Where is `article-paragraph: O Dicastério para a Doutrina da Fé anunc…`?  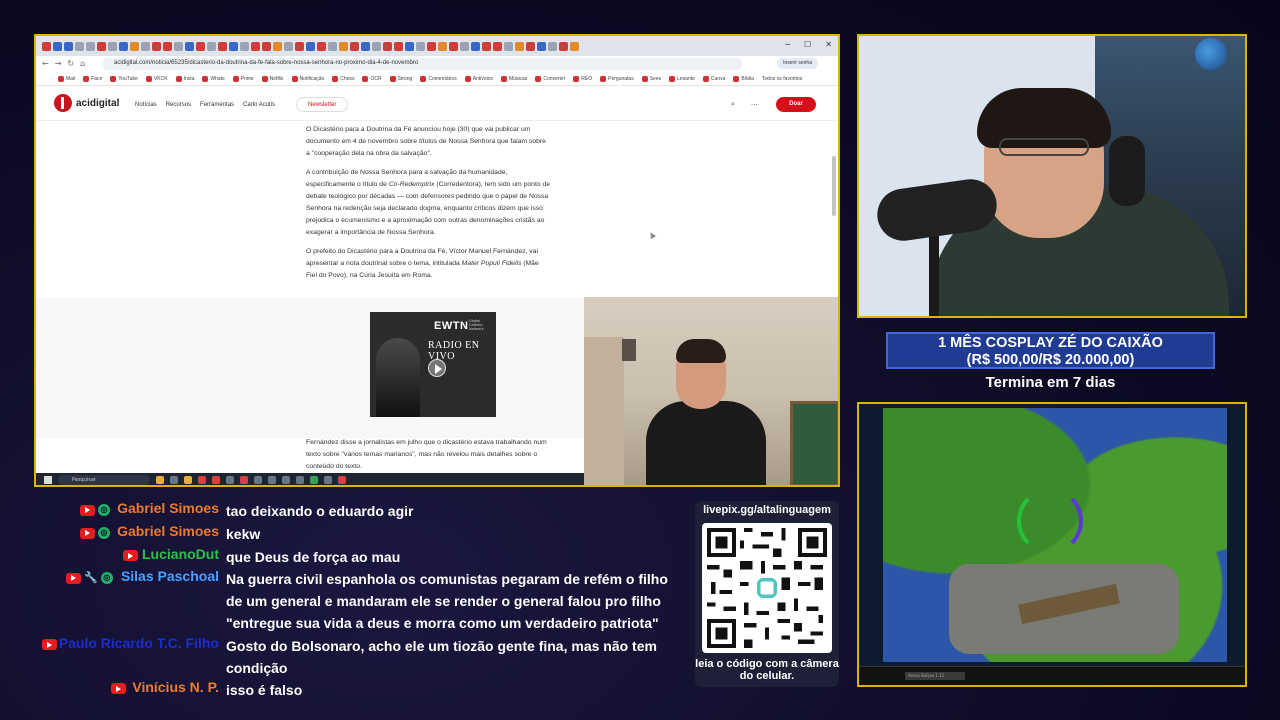 article-paragraph: O Dicastério para a Doutrina da Fé anunc… is located at coordinates (426, 141).